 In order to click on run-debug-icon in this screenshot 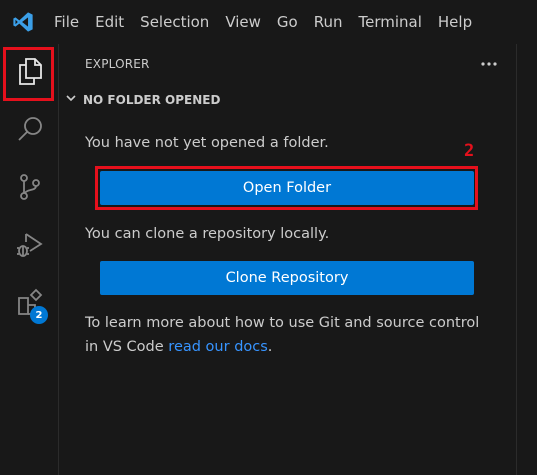, I will do `click(30, 247)`.